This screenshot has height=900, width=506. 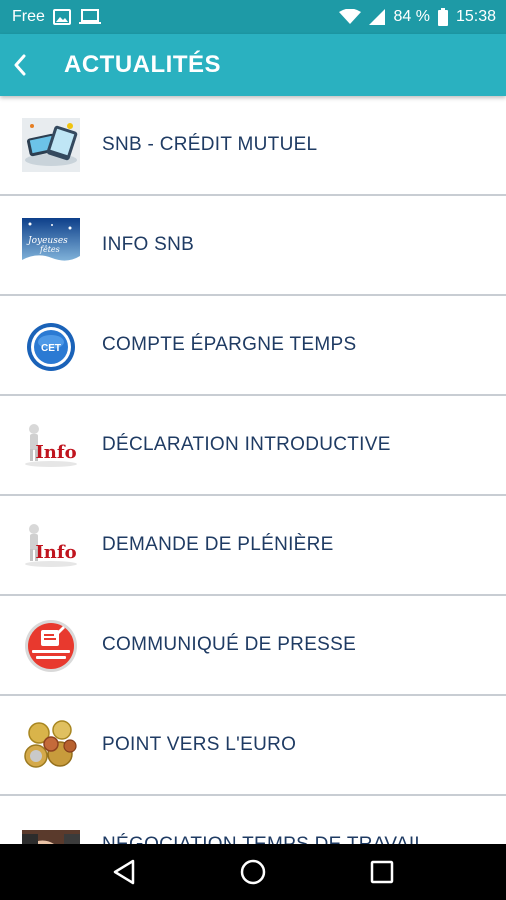 What do you see at coordinates (51, 745) in the screenshot?
I see `euro-coins-icon` at bounding box center [51, 745].